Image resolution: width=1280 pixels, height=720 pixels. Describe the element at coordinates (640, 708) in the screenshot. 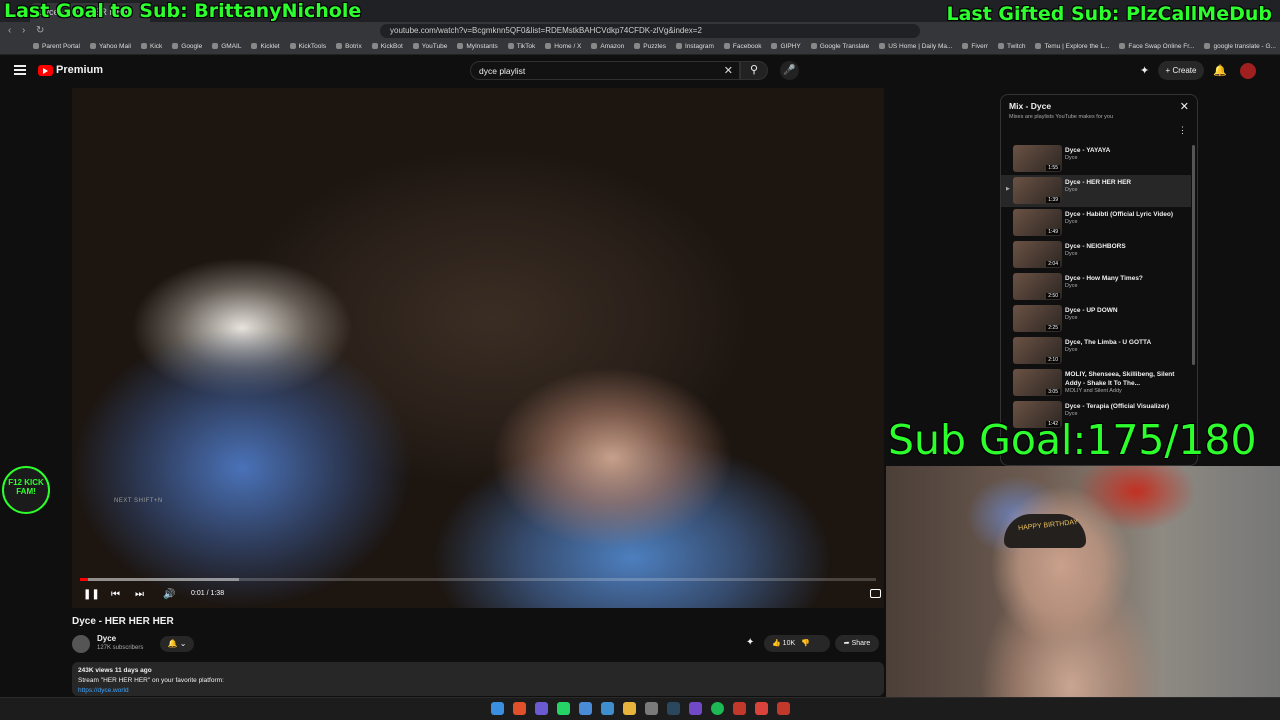

I see `taskbar` at that location.